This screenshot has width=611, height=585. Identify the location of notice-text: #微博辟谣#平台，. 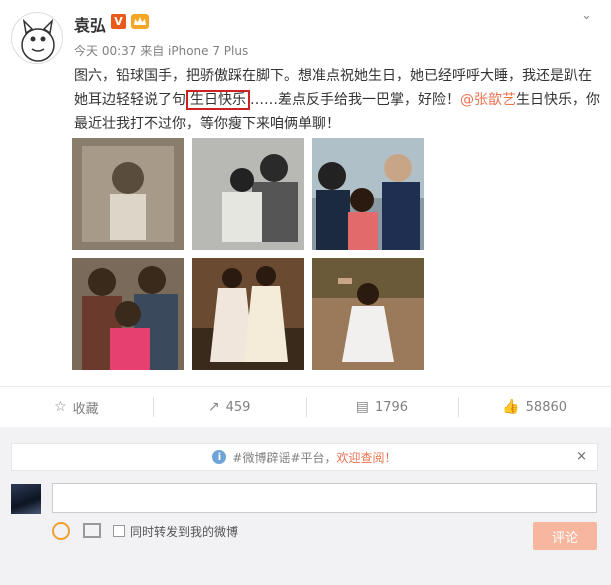
(284, 457).